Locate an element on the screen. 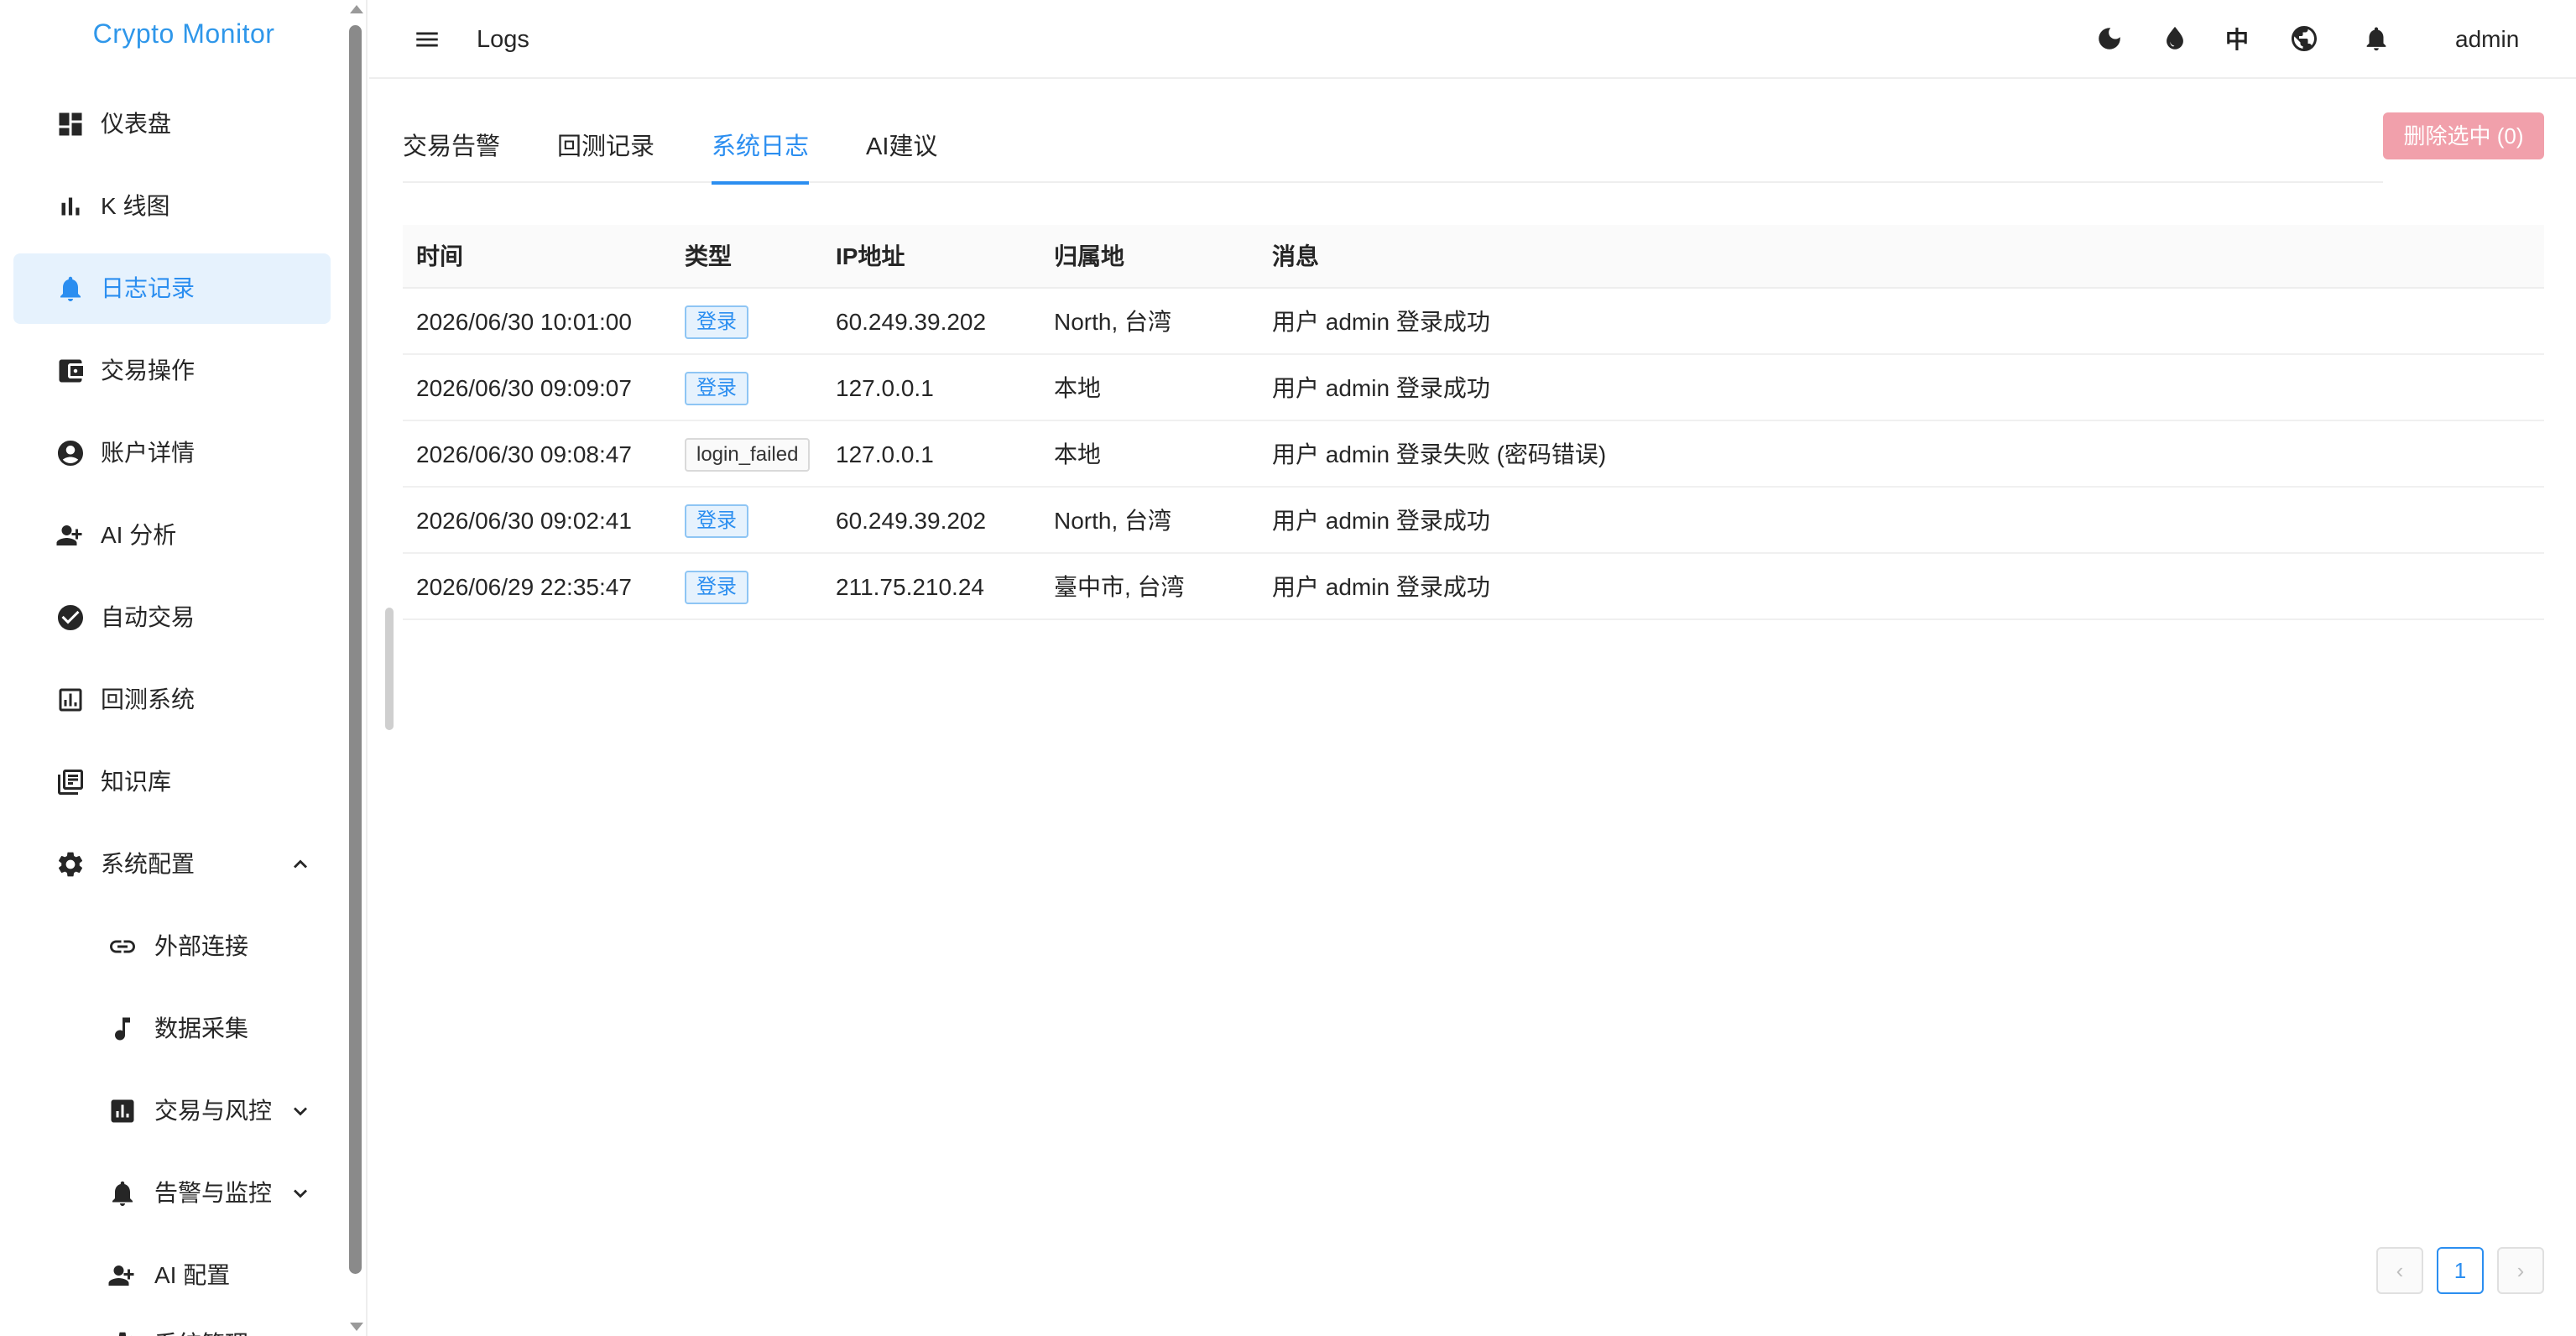 The image size is (2576, 1336). sidebar-item-trading: 交易操作 is located at coordinates (172, 371).